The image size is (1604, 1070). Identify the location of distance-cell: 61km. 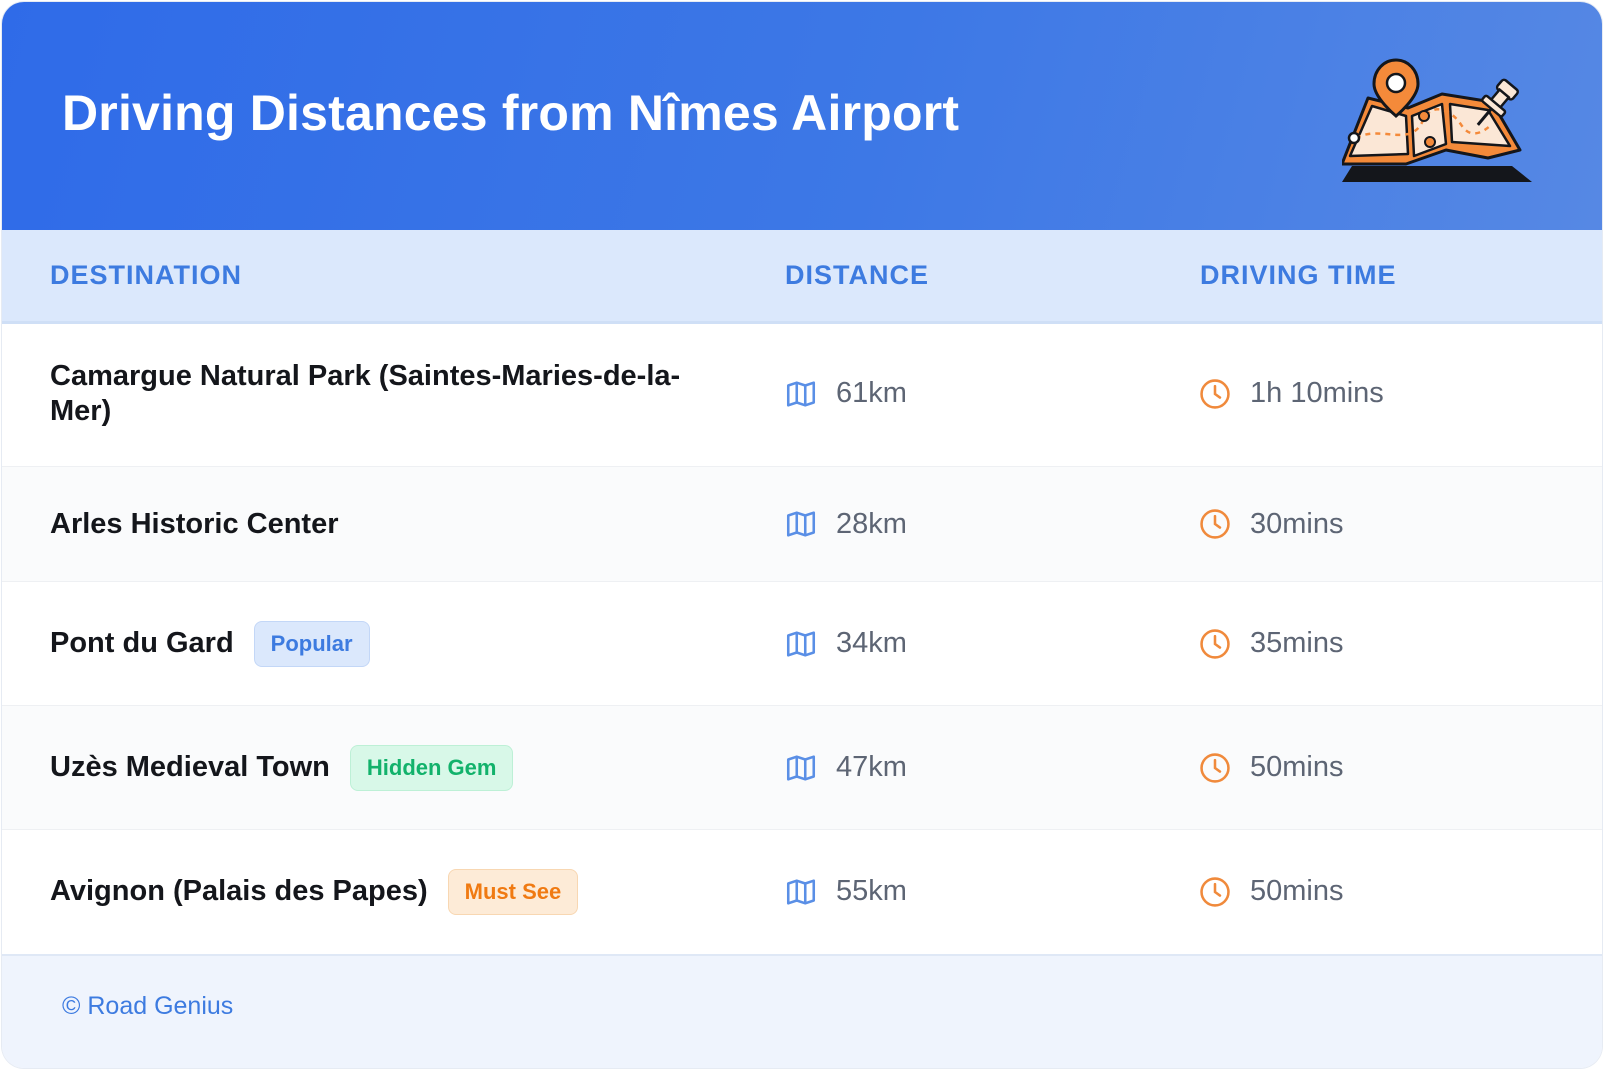
(845, 393).